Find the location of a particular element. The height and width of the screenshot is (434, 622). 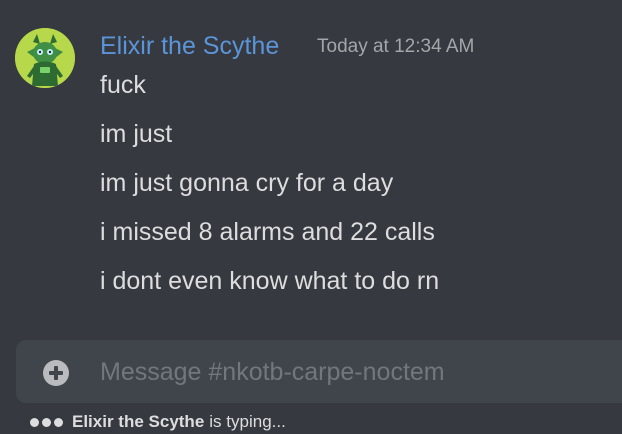

green-creature-avatar-icon is located at coordinates (45, 58).